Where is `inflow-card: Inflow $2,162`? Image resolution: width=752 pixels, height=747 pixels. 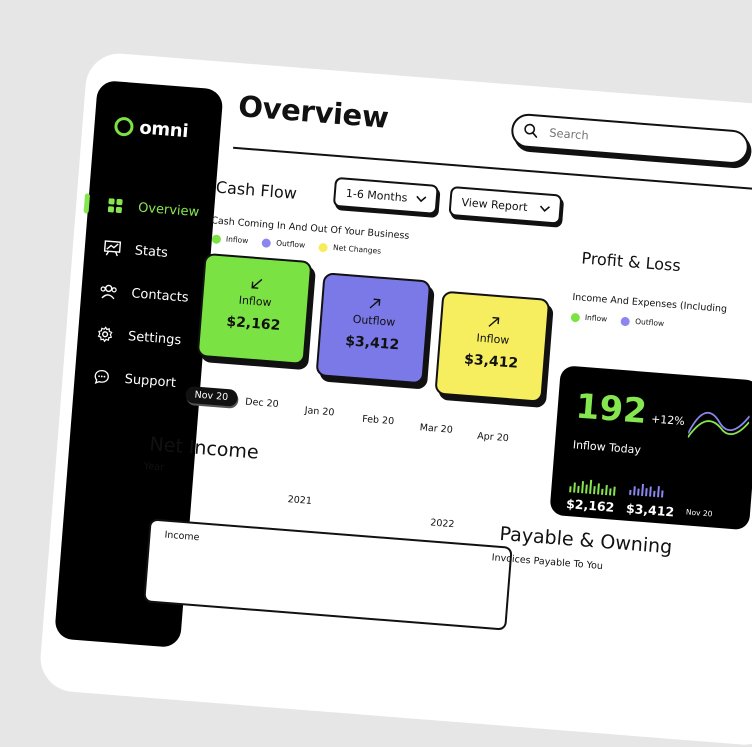
inflow-card: Inflow $2,162 is located at coordinates (254, 309).